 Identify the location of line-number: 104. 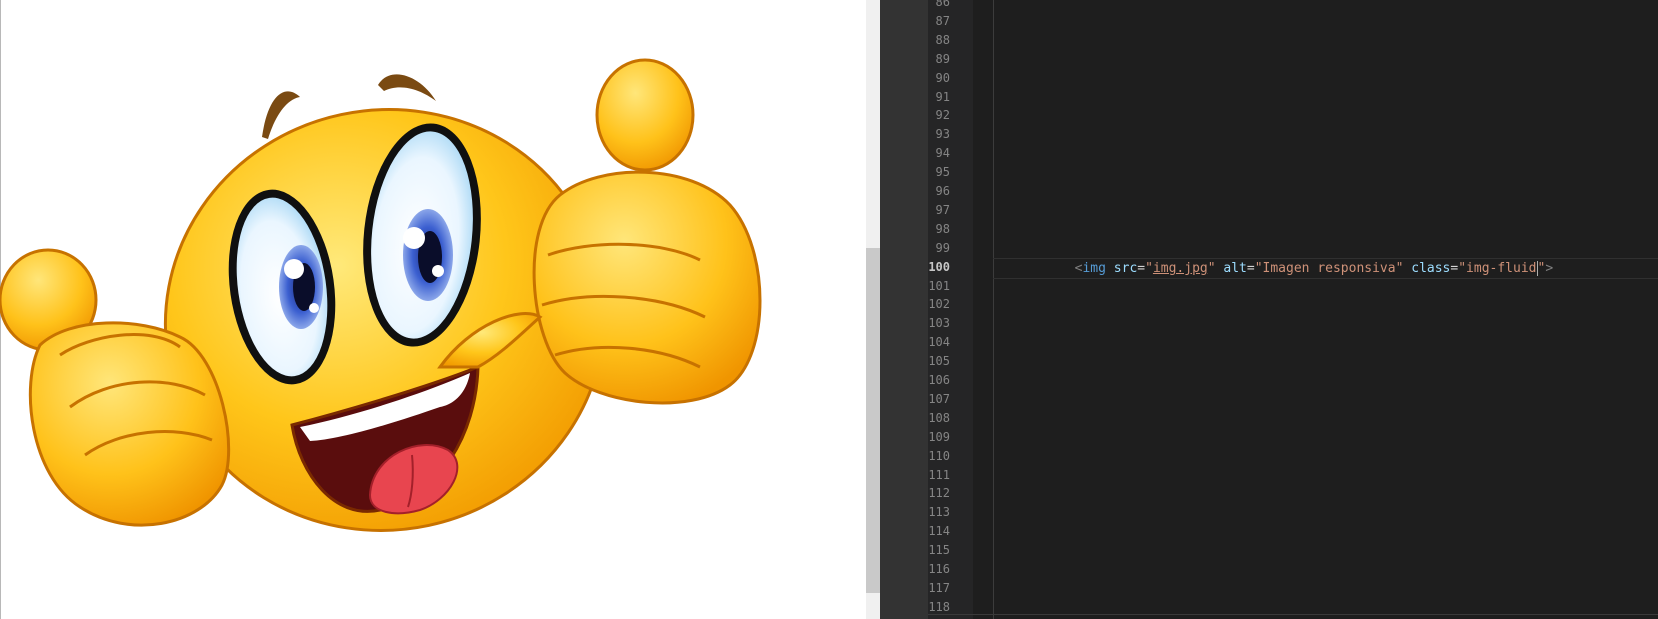
(939, 342).